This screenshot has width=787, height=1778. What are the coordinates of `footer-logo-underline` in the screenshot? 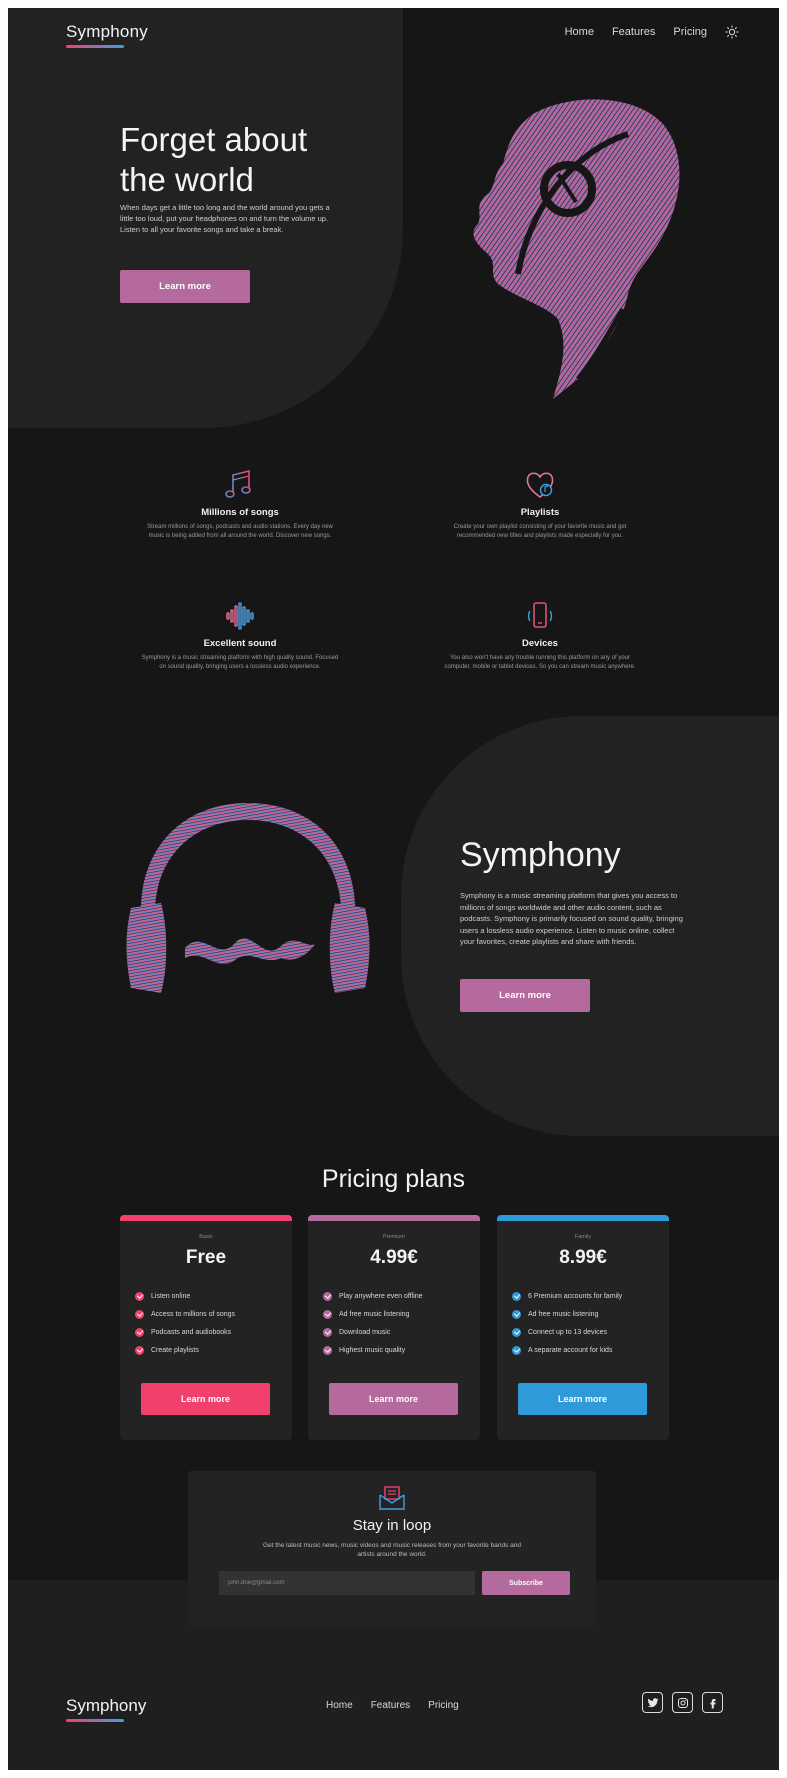 It's located at (95, 1720).